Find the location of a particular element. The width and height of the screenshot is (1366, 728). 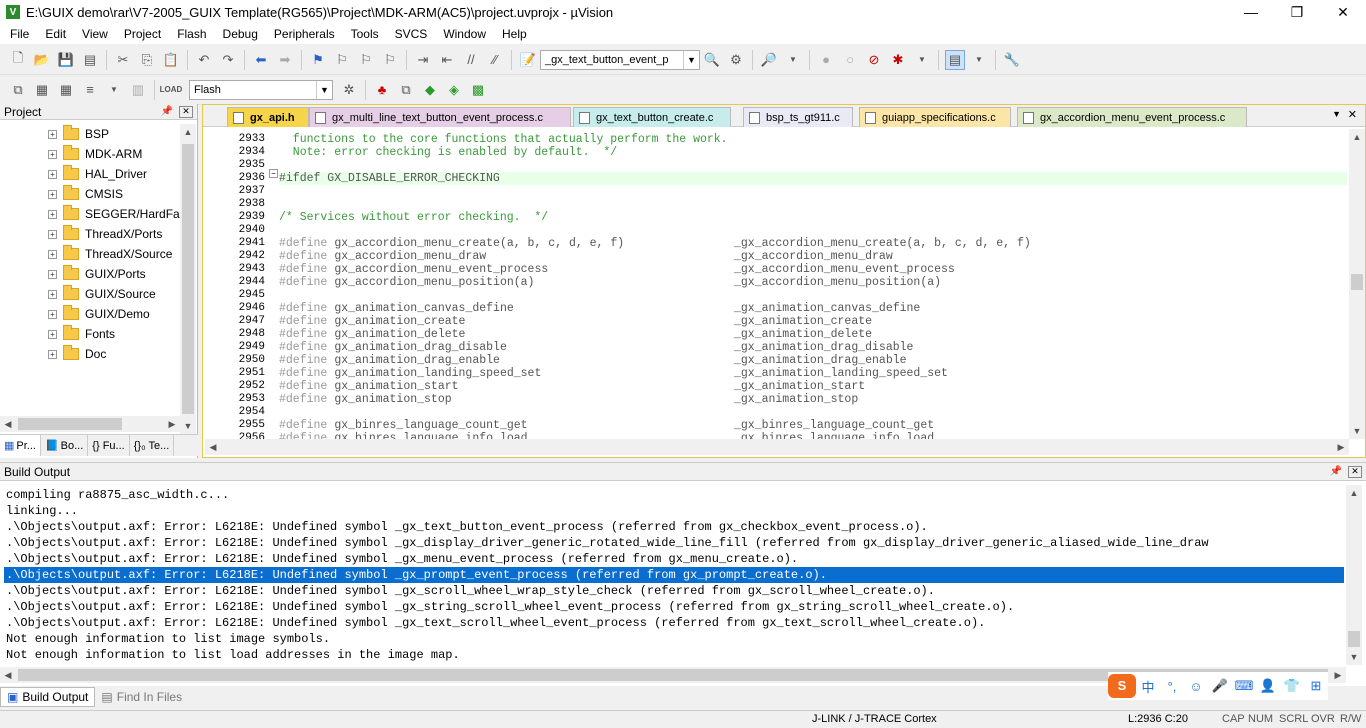

navigate-forward-icon: ➡ is located at coordinates (285, 60).